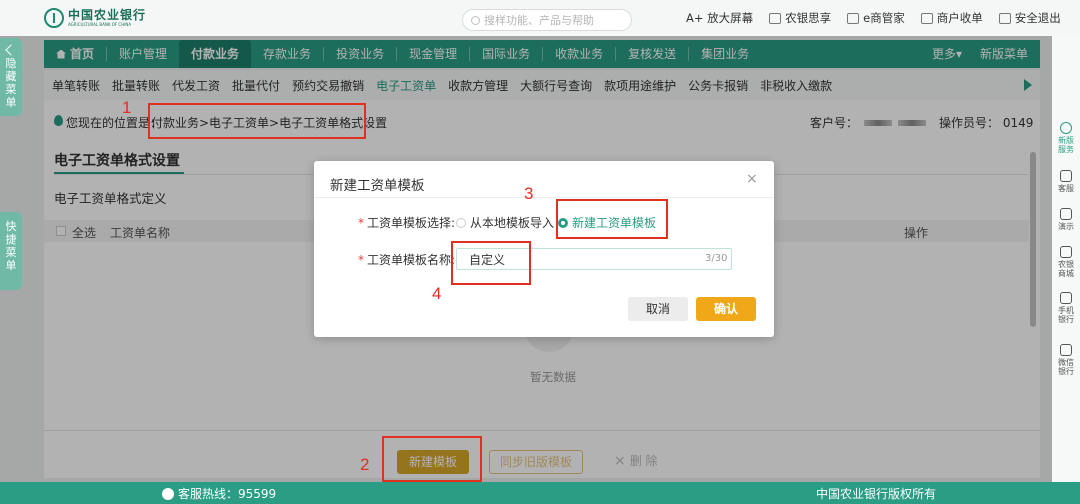 This screenshot has width=1080, height=504. What do you see at coordinates (853, 18) in the screenshot?
I see `e-business-icon` at bounding box center [853, 18].